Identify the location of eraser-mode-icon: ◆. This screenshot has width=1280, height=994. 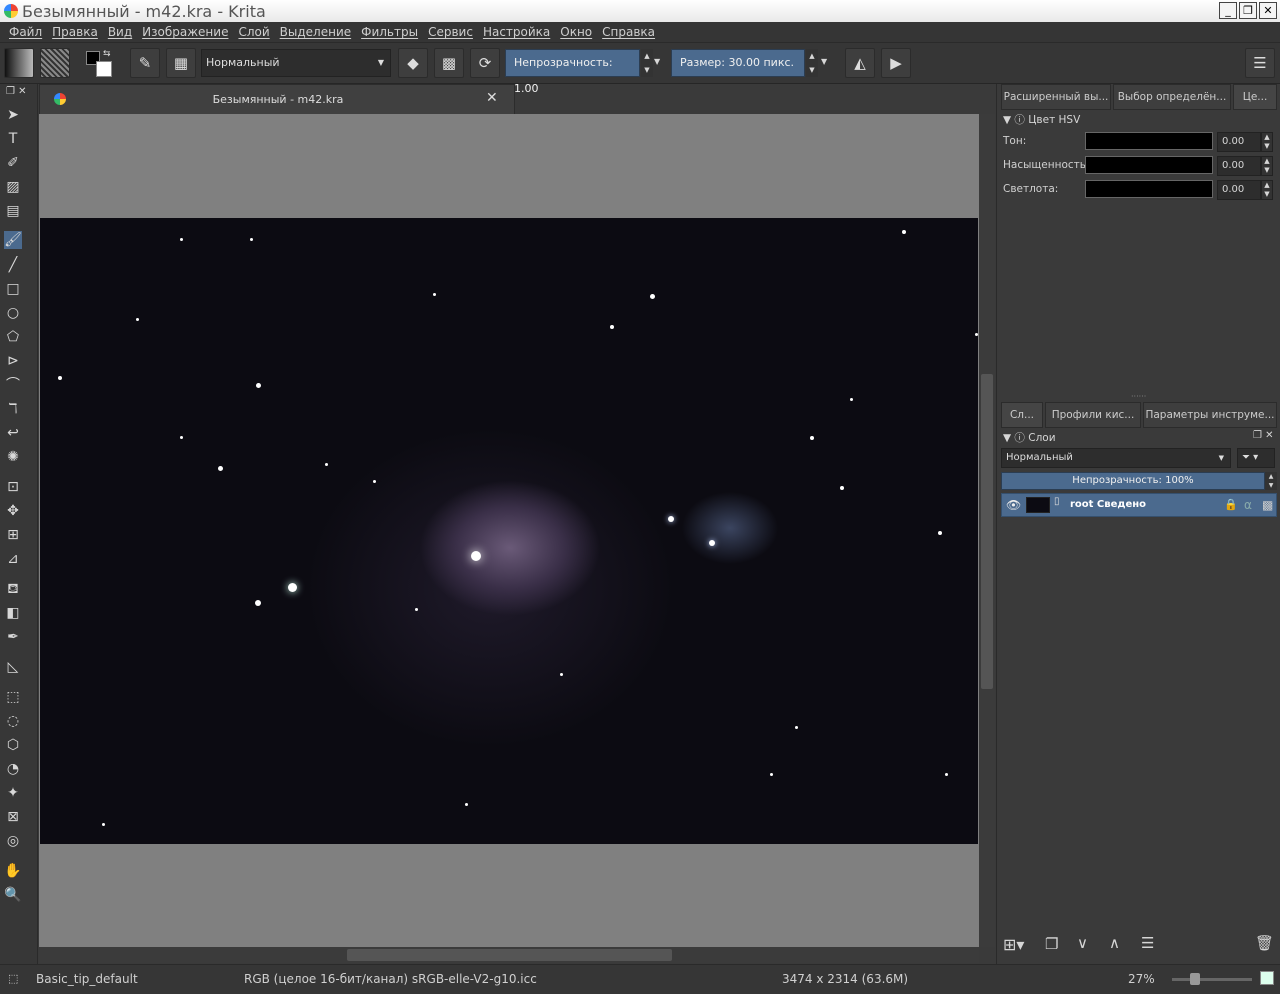
(413, 63).